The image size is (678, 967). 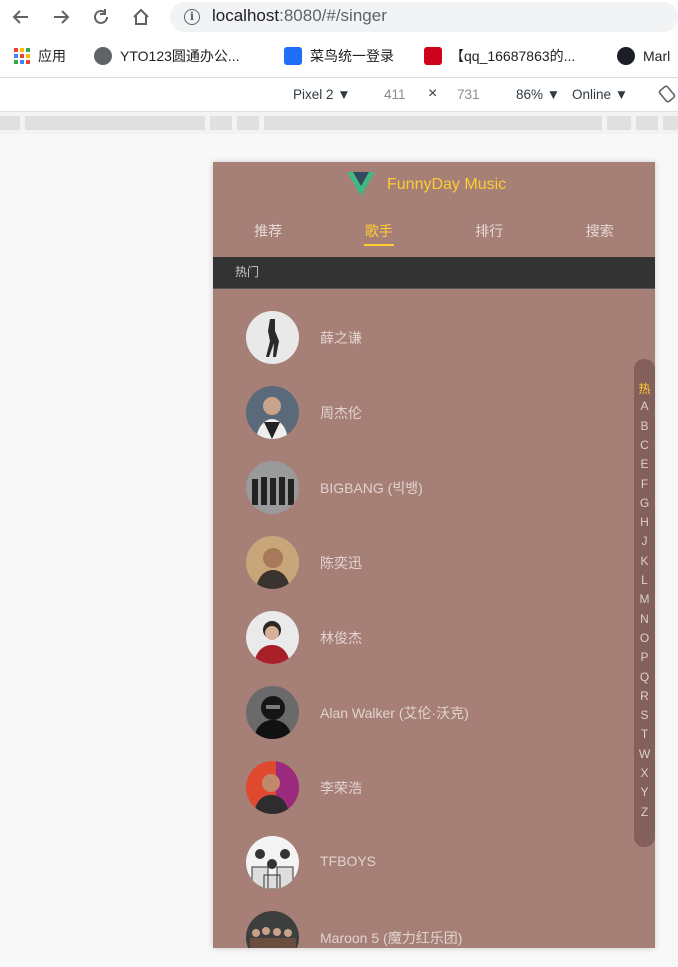 What do you see at coordinates (434, 273) in the screenshot?
I see `group-title: 热门` at bounding box center [434, 273].